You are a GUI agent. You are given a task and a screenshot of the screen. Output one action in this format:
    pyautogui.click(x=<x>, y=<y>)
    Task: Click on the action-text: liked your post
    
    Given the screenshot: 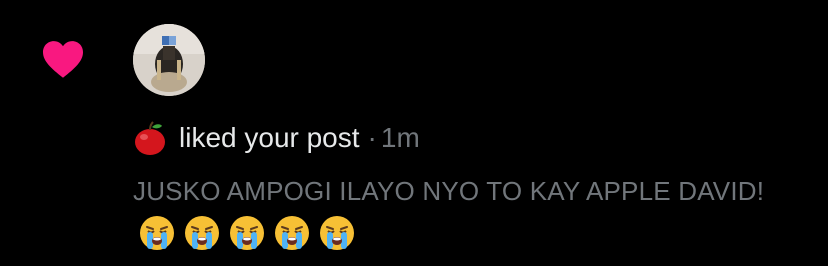 What is the action you would take?
    pyautogui.click(x=269, y=137)
    